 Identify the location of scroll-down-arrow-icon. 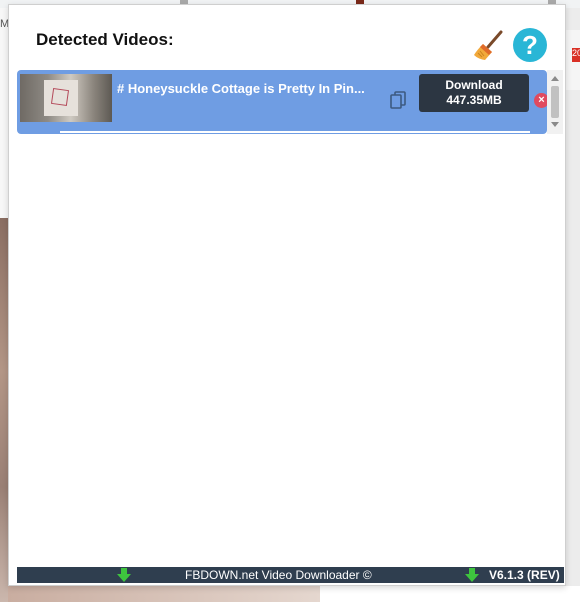
(555, 124).